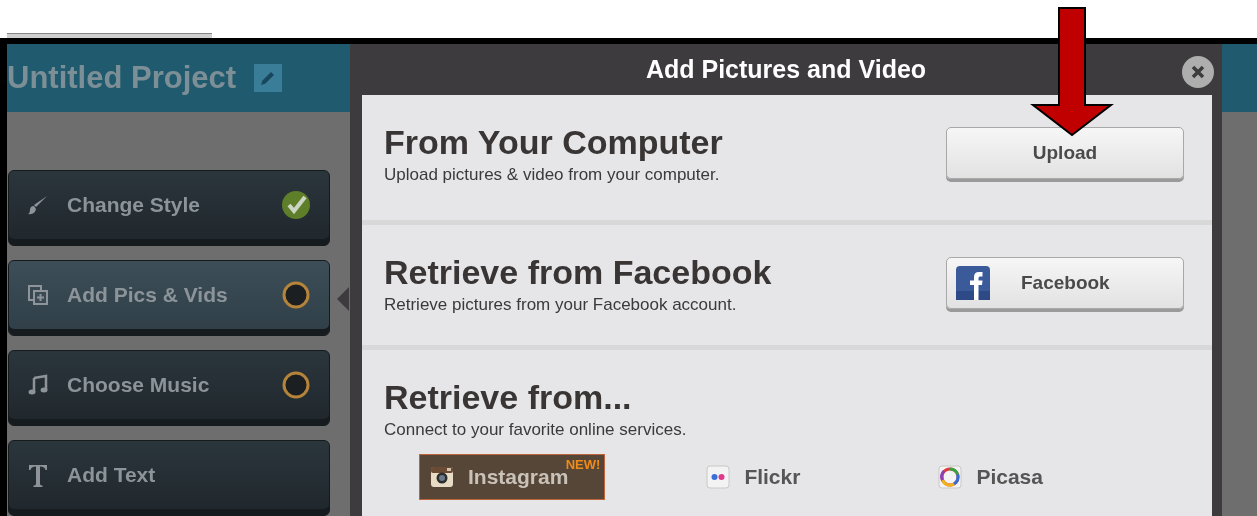 The image size is (1257, 516). I want to click on close-icon, so click(1198, 72).